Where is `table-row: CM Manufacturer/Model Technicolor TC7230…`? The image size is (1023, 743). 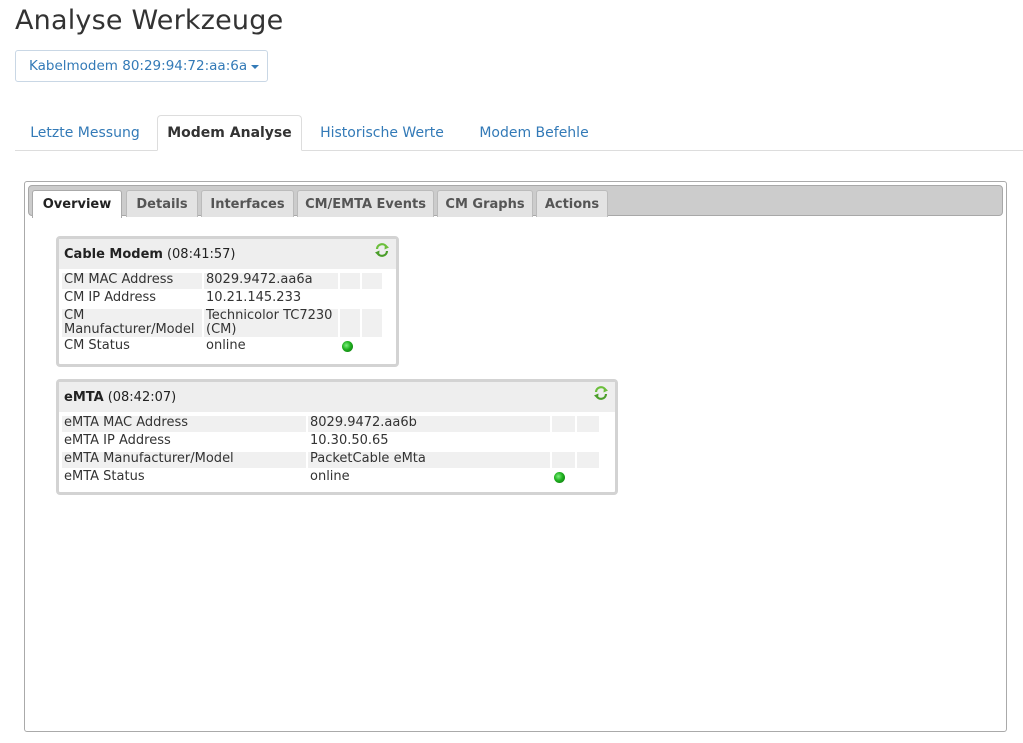
table-row: CM Manufacturer/Model Technicolor TC7230… is located at coordinates (222, 323).